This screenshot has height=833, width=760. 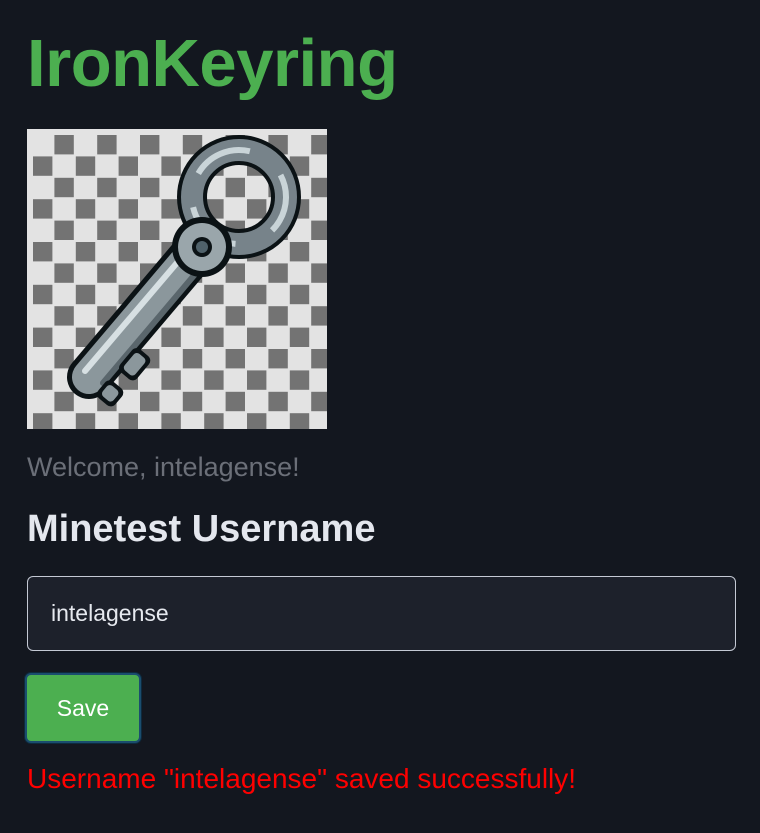 What do you see at coordinates (177, 279) in the screenshot?
I see `iron-key-logo-icon` at bounding box center [177, 279].